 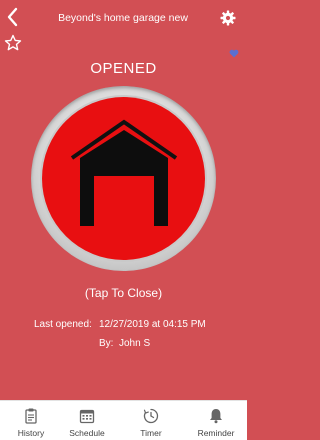 I want to click on page-title: Beyond's home garage new, so click(x=123, y=18).